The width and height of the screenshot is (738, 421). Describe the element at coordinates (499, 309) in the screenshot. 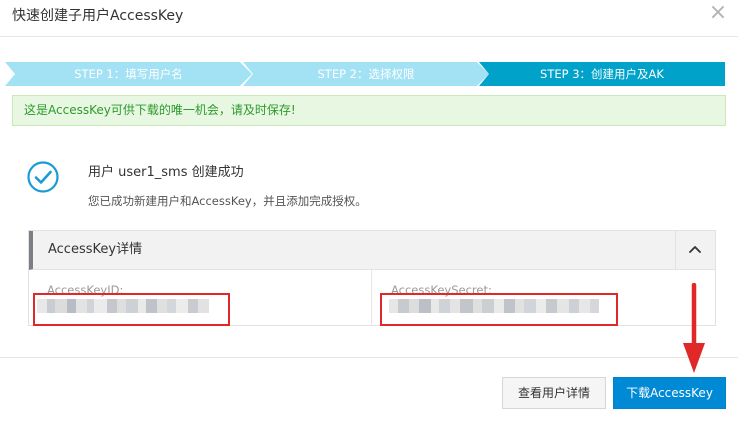

I see `annotation-box-secret` at that location.